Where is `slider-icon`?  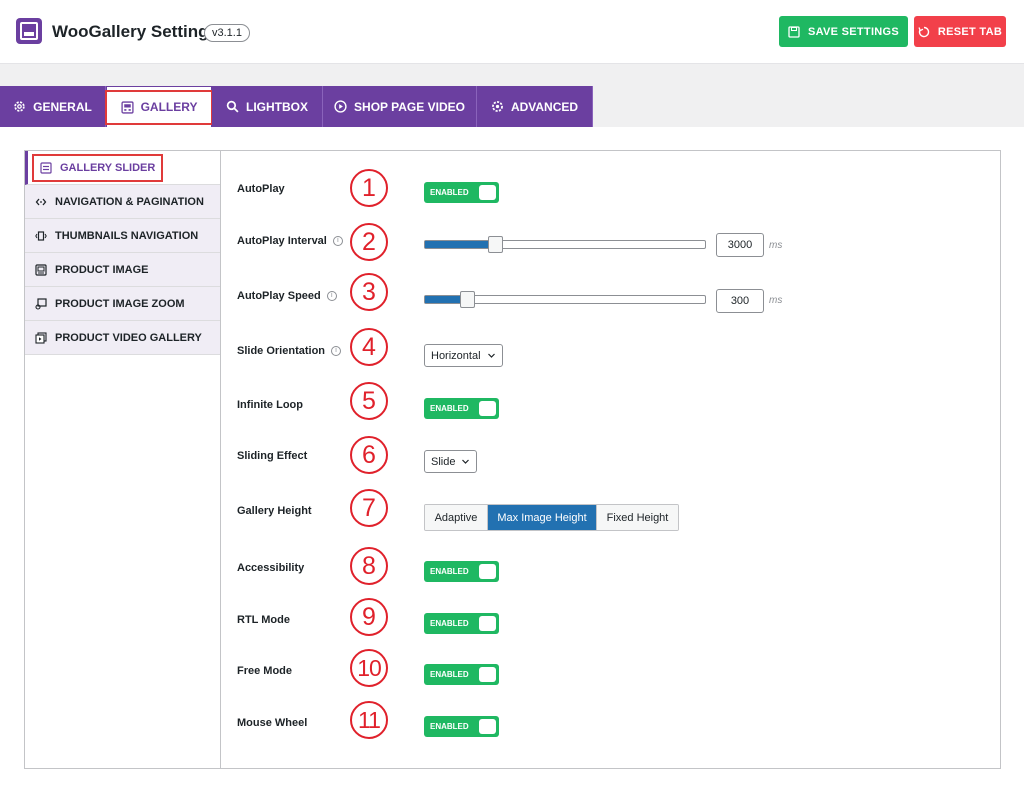 slider-icon is located at coordinates (46, 167).